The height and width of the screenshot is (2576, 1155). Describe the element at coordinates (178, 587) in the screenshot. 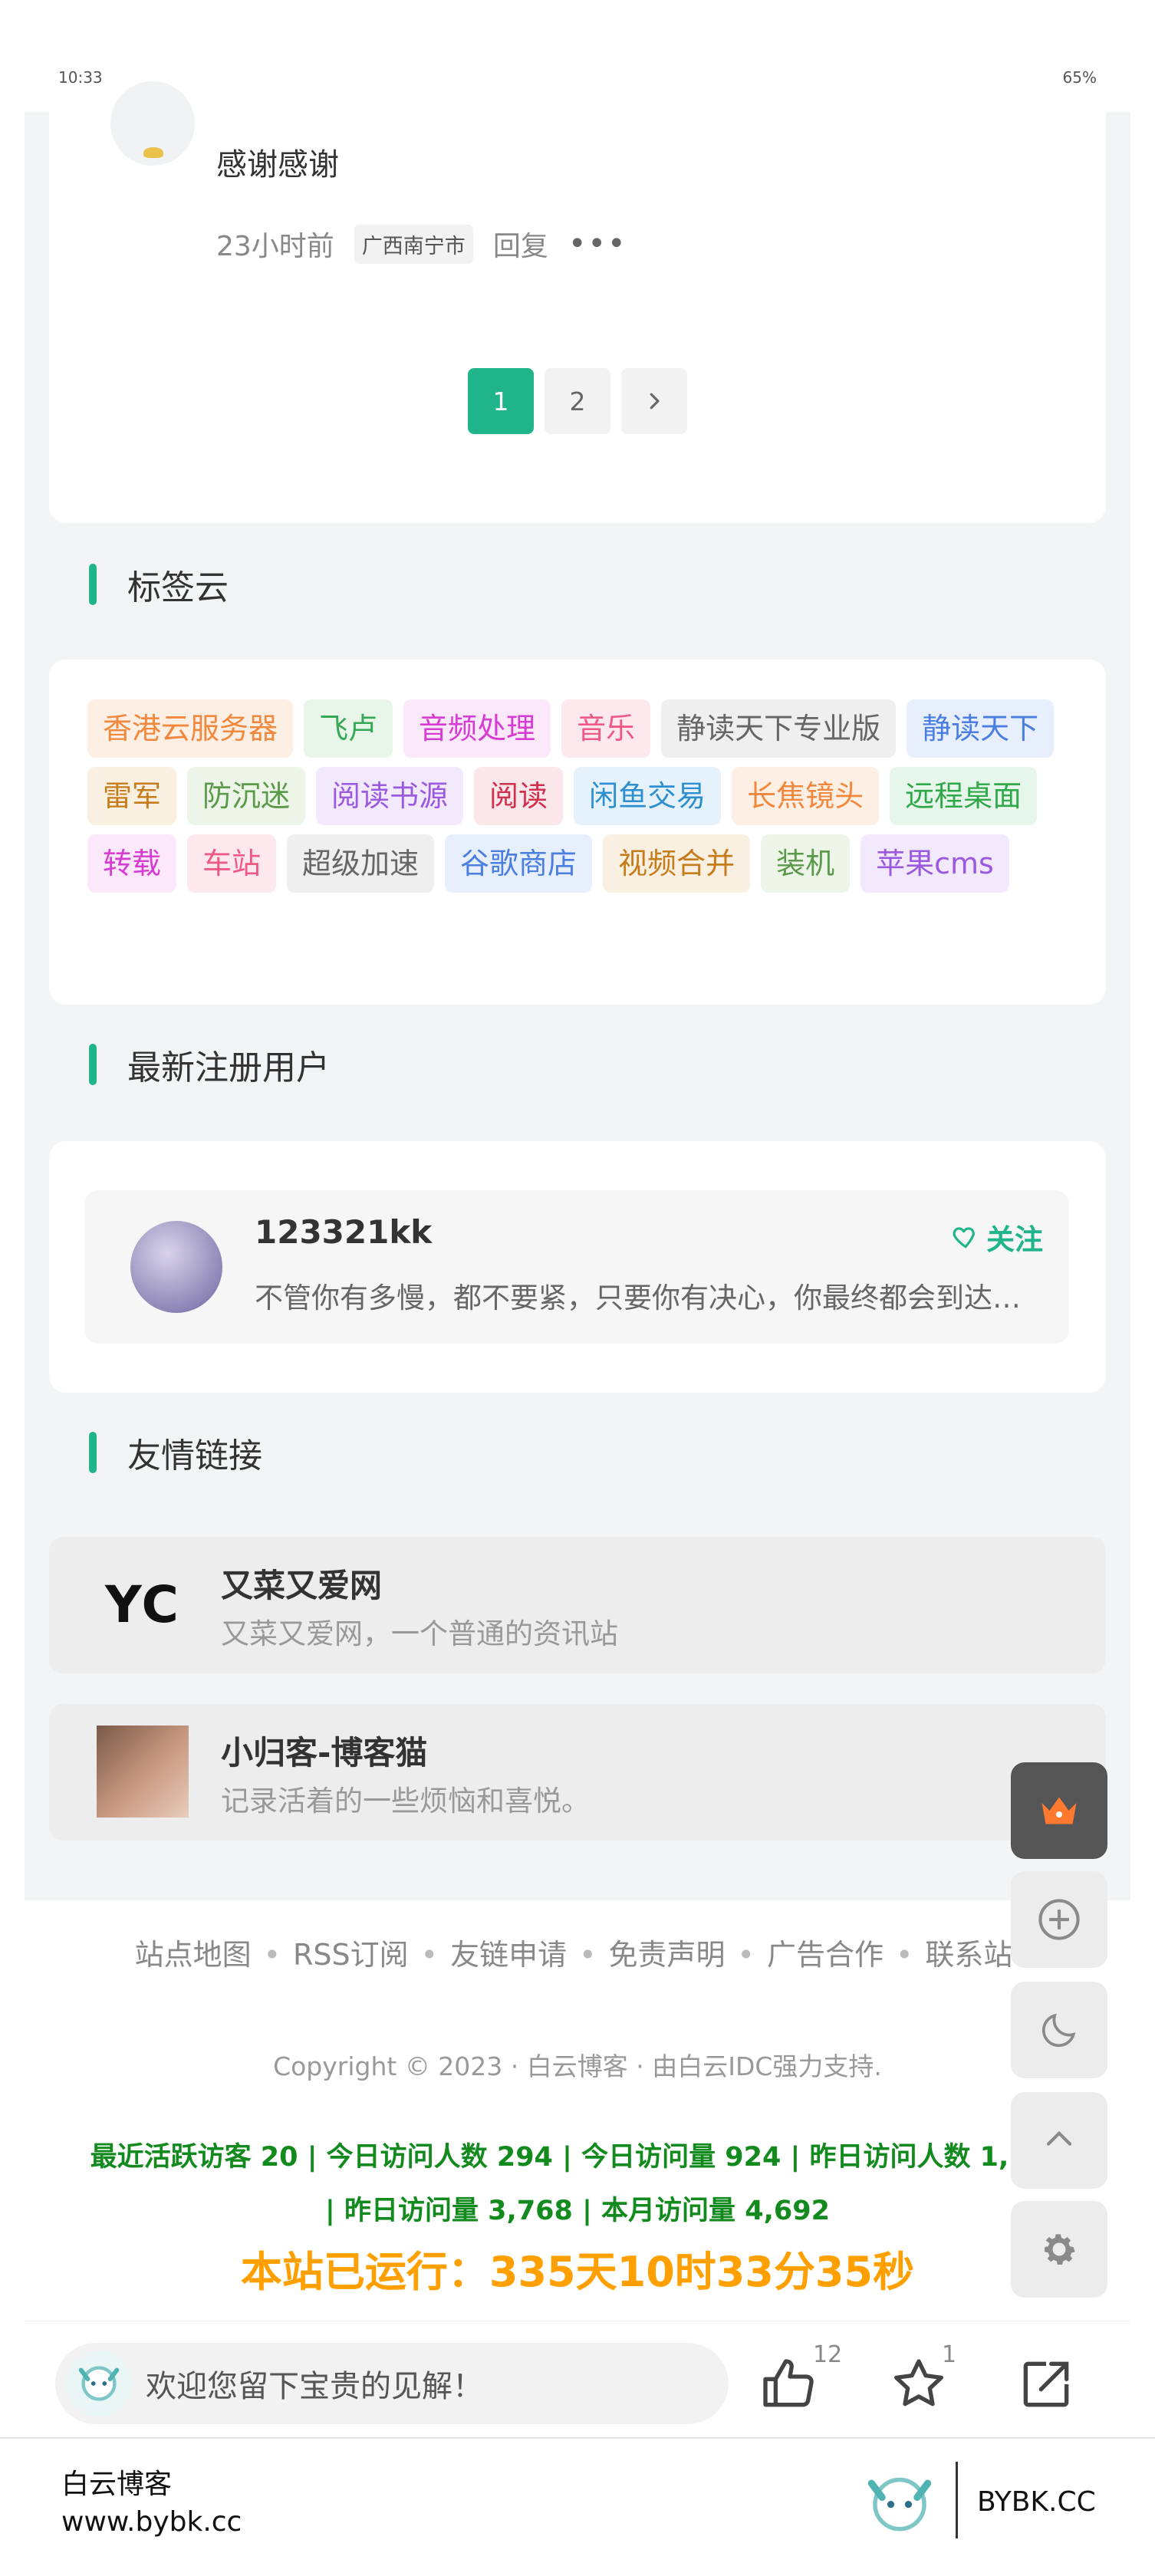

I see `tag-cloud-title-text: 标签云` at that location.